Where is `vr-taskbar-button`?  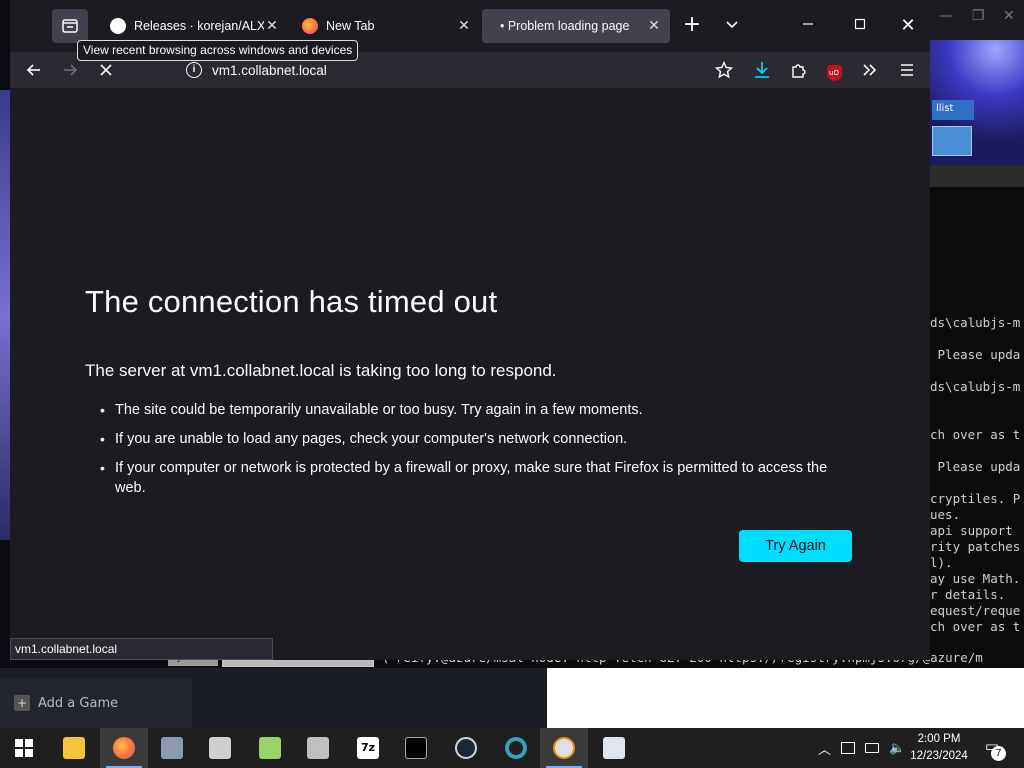 vr-taskbar-button is located at coordinates (564, 748).